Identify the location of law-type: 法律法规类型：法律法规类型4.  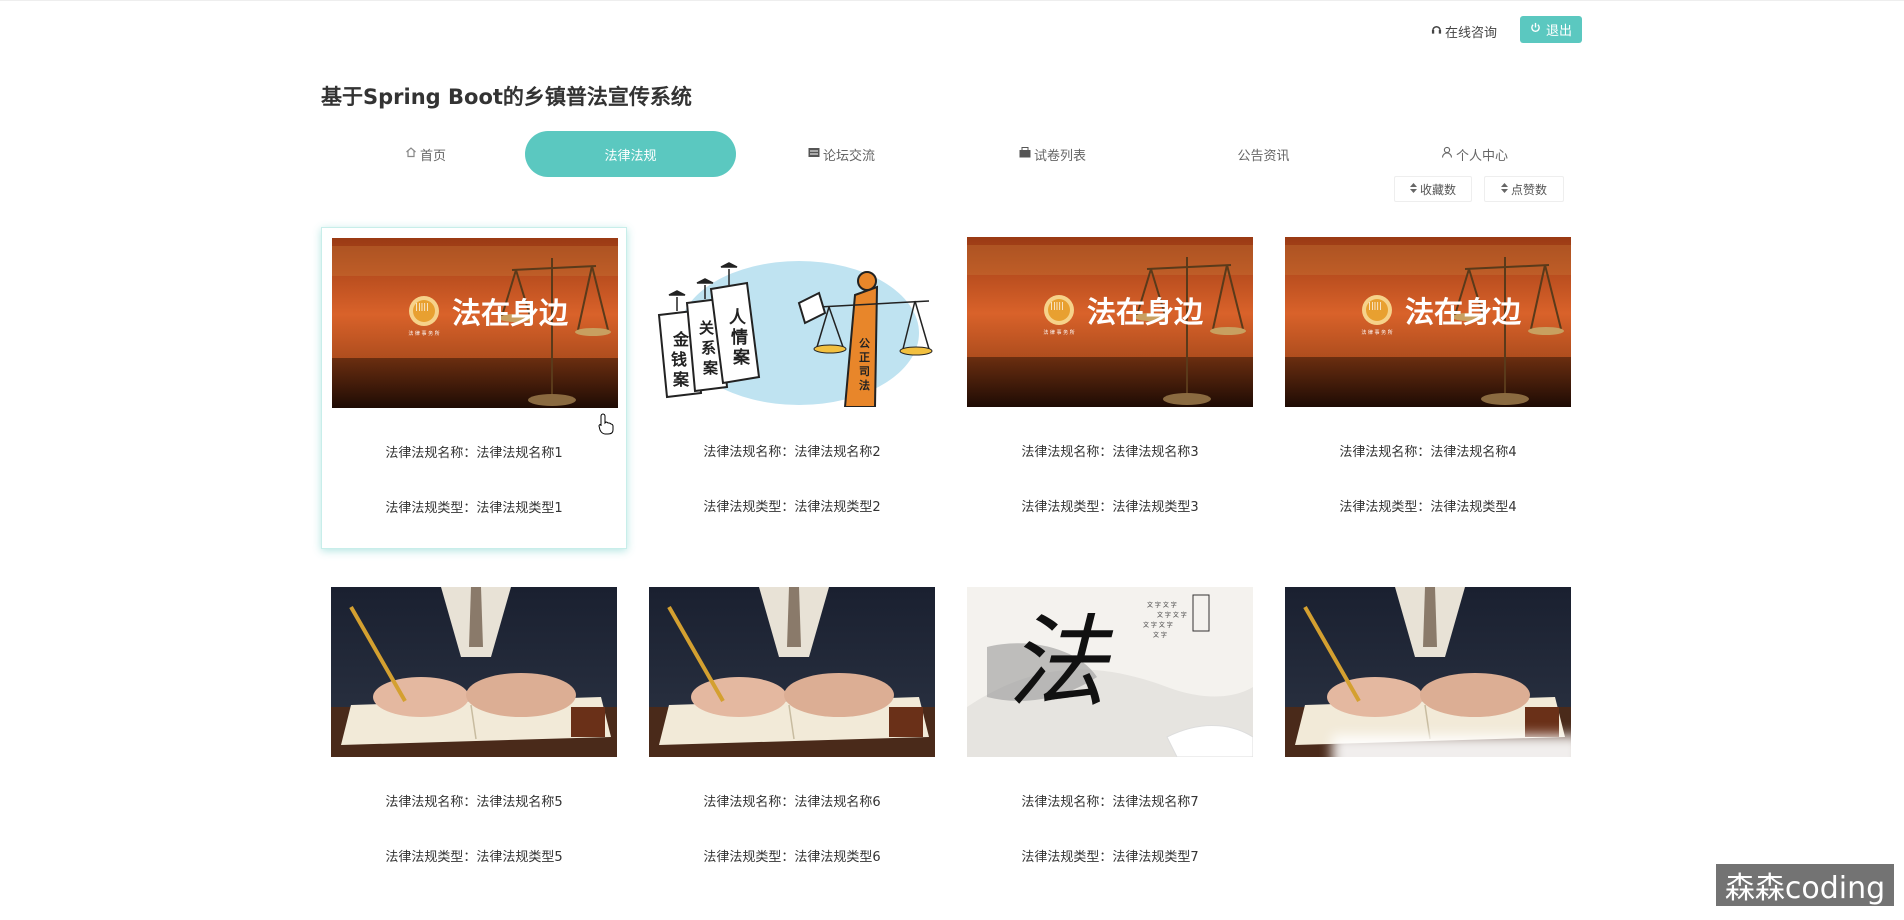
(1428, 507).